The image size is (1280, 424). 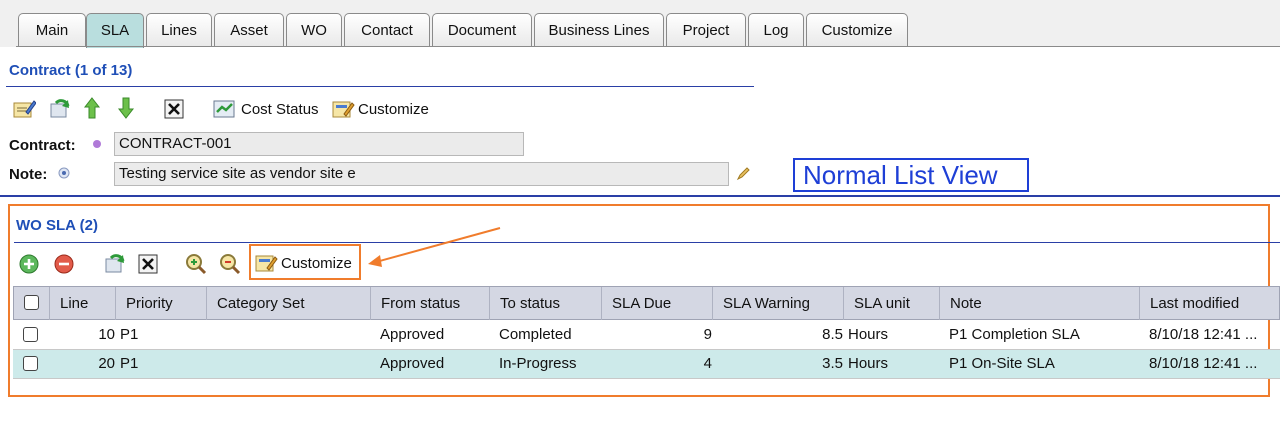 I want to click on tab-log: Log, so click(x=776, y=30).